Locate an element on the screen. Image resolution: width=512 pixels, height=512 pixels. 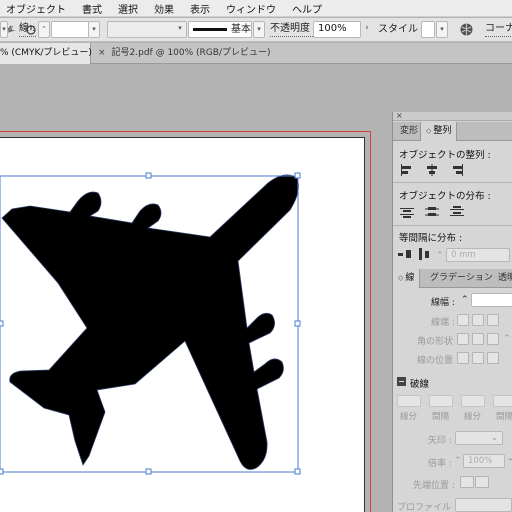
tab-document-2: × 記号2.pdf @ 100% (RGB/プレビュー) is located at coordinates (184, 53).